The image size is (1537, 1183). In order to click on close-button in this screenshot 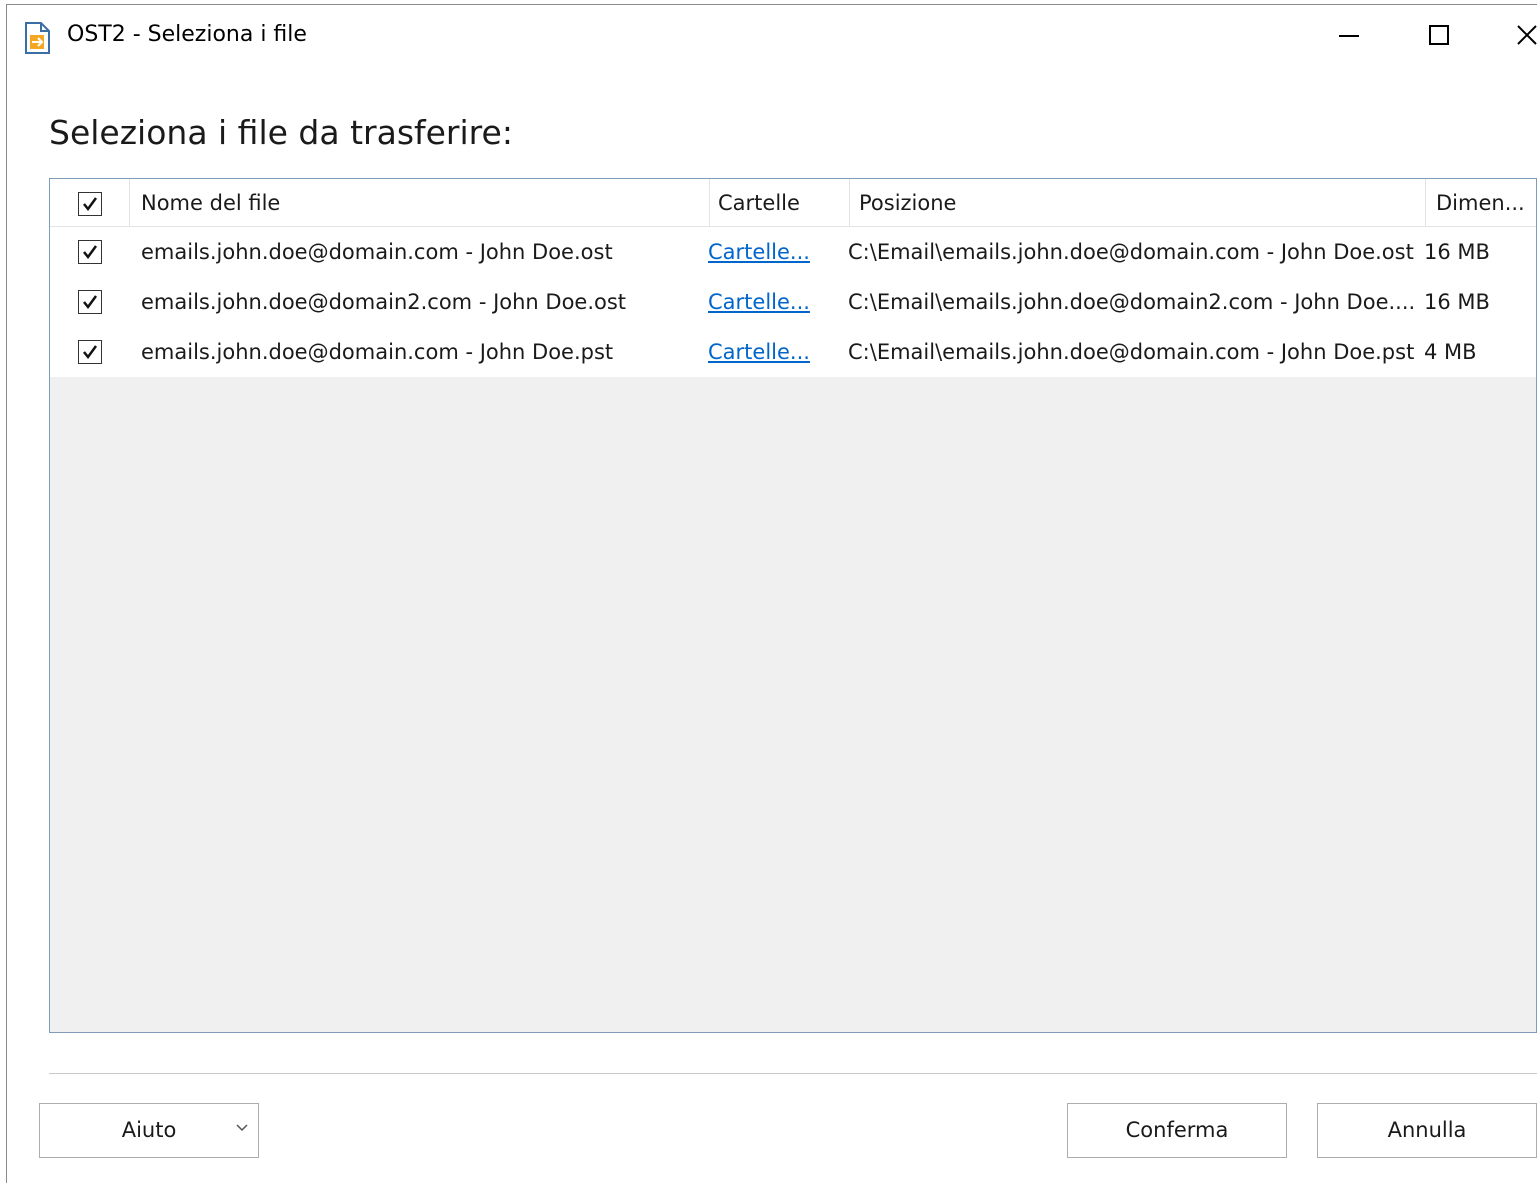, I will do `click(1517, 35)`.